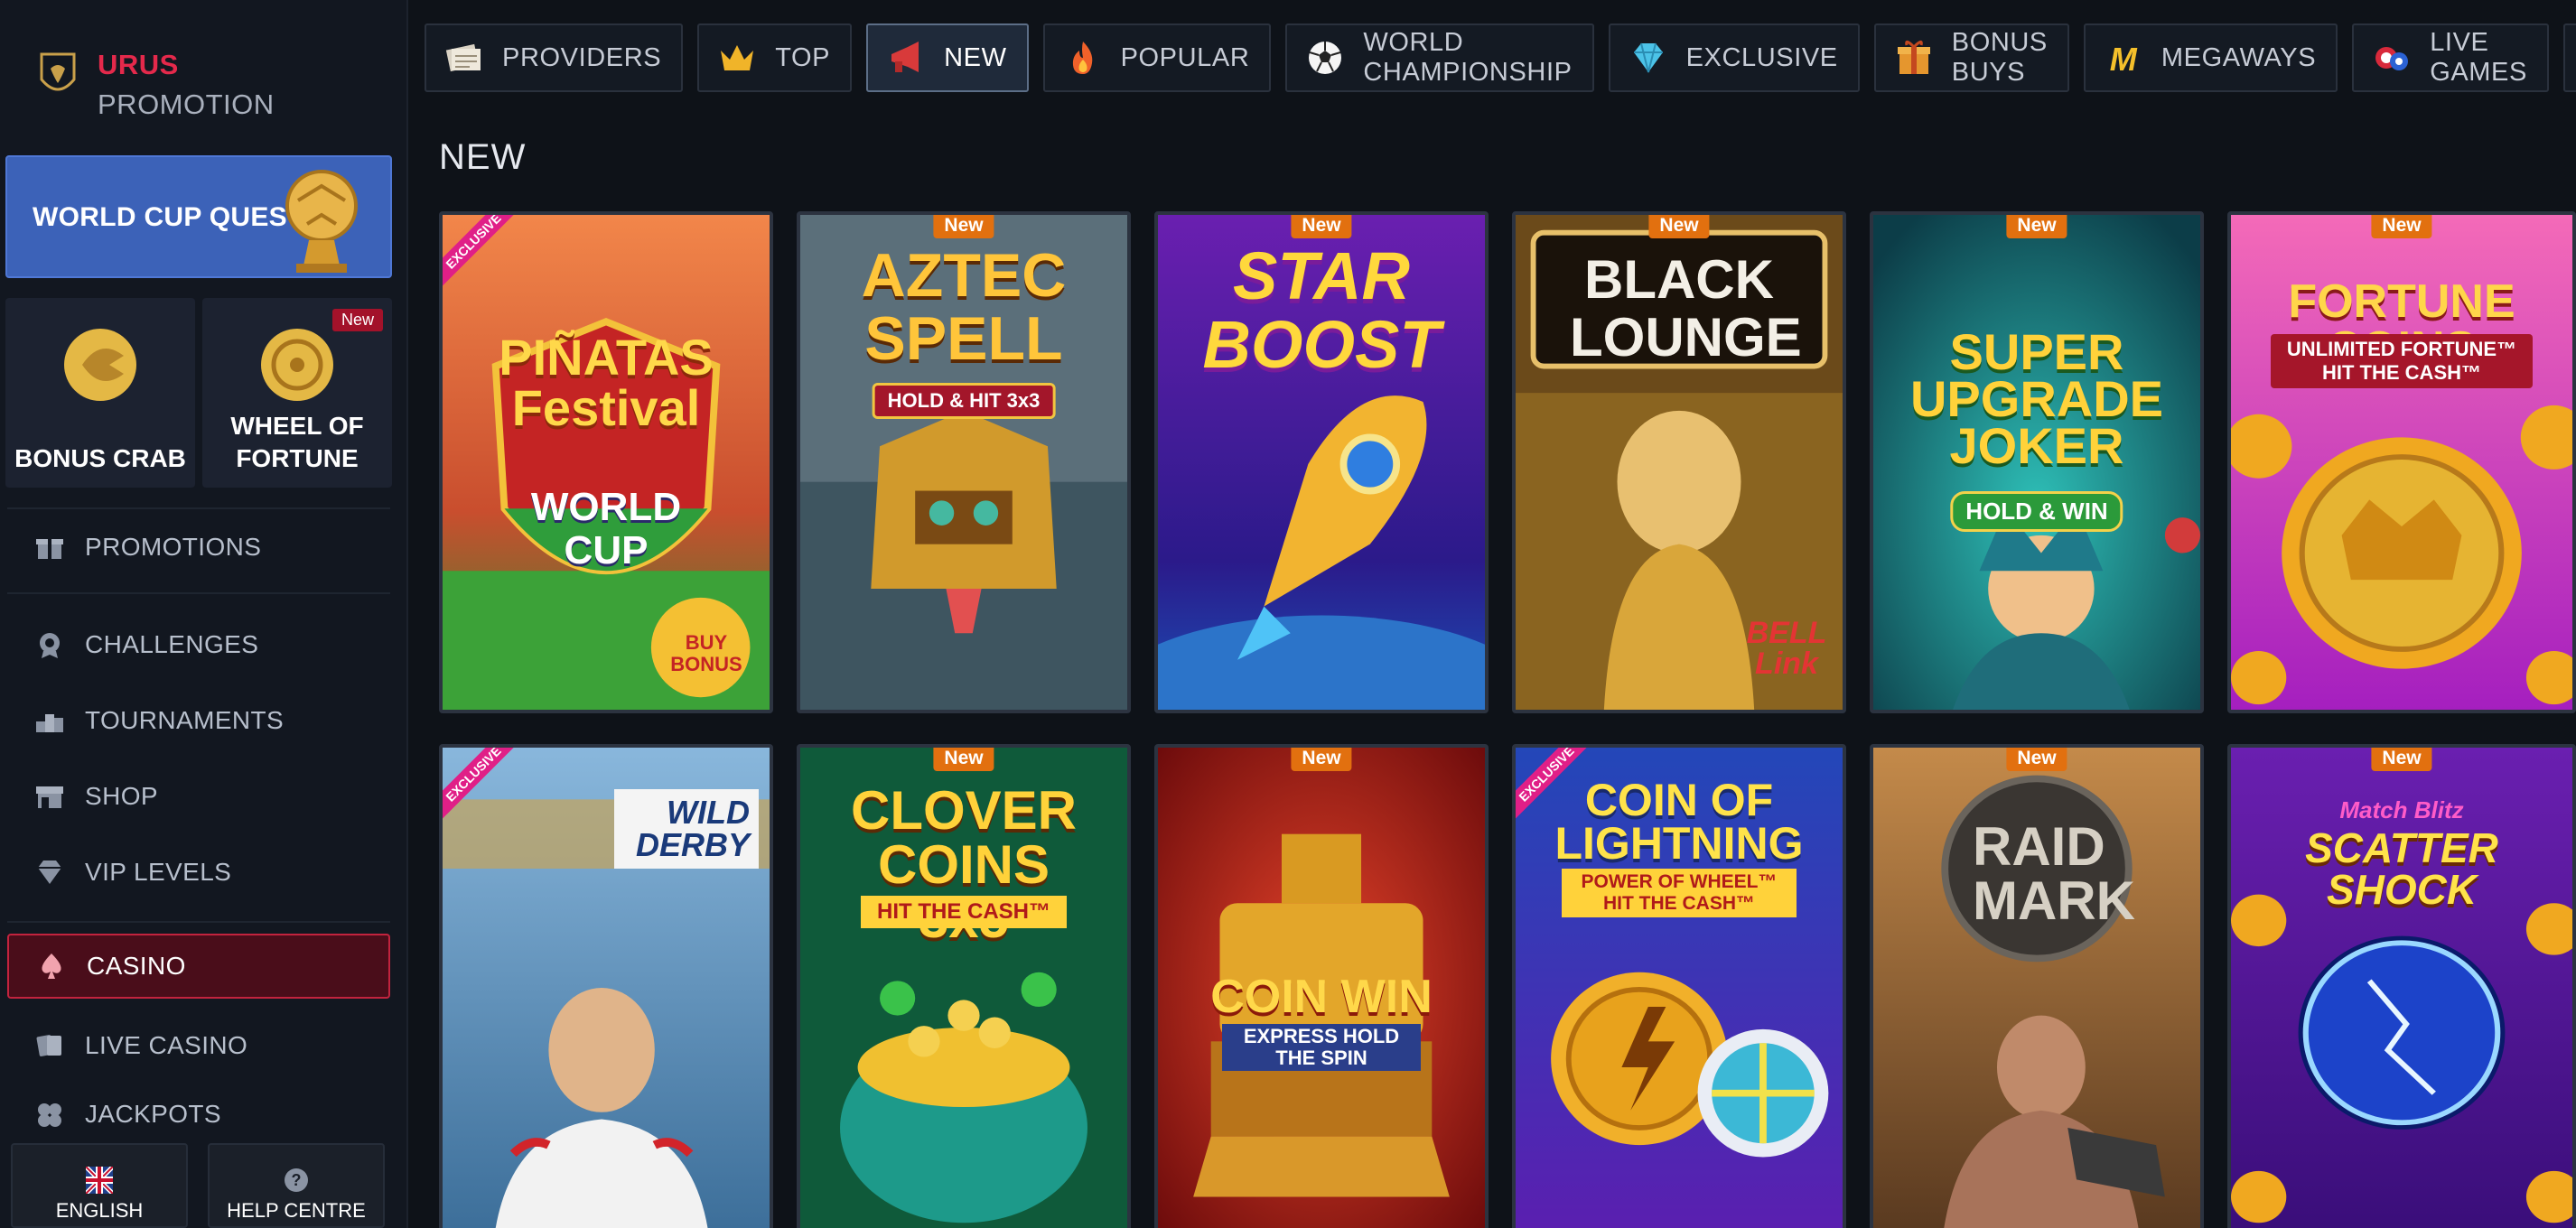  Describe the element at coordinates (166, 1045) in the screenshot. I see `sidebar-item-label: LIVE CASINO` at that location.